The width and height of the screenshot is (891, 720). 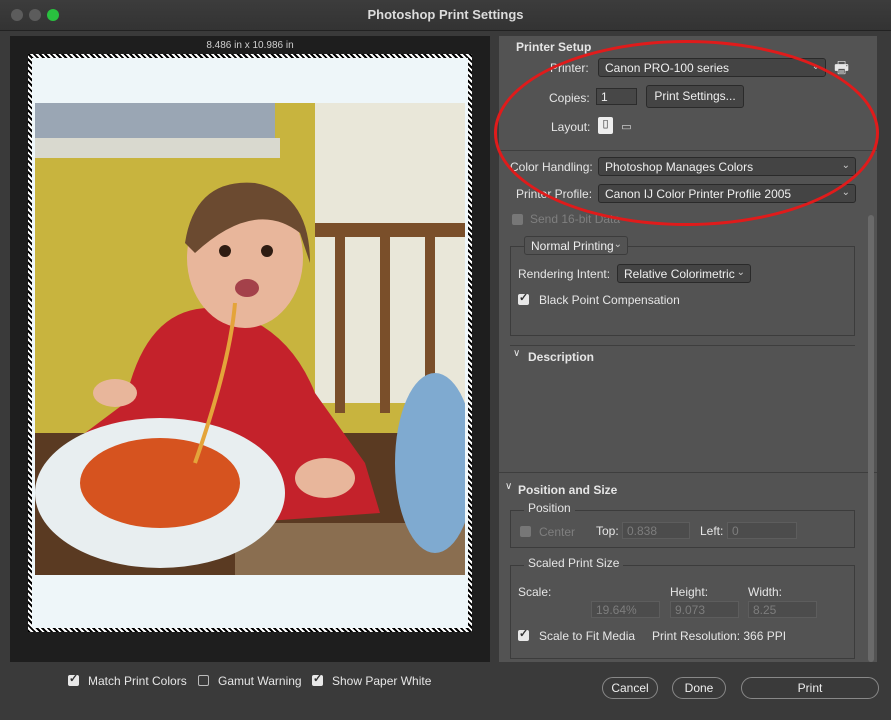 I want to click on show-paper-white-checkbox, so click(x=317, y=679).